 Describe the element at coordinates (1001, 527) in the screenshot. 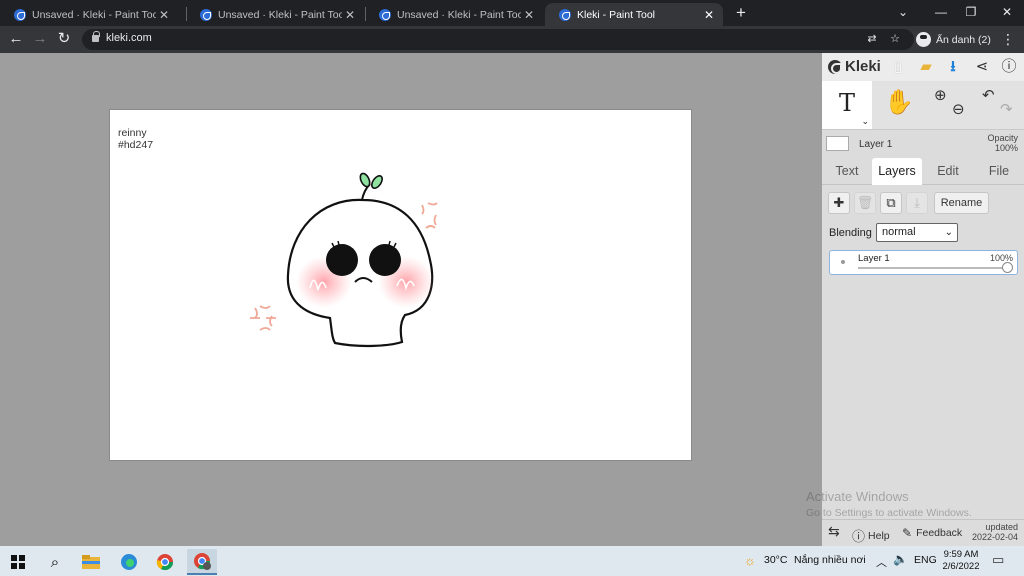

I see `updated-label: updated` at that location.